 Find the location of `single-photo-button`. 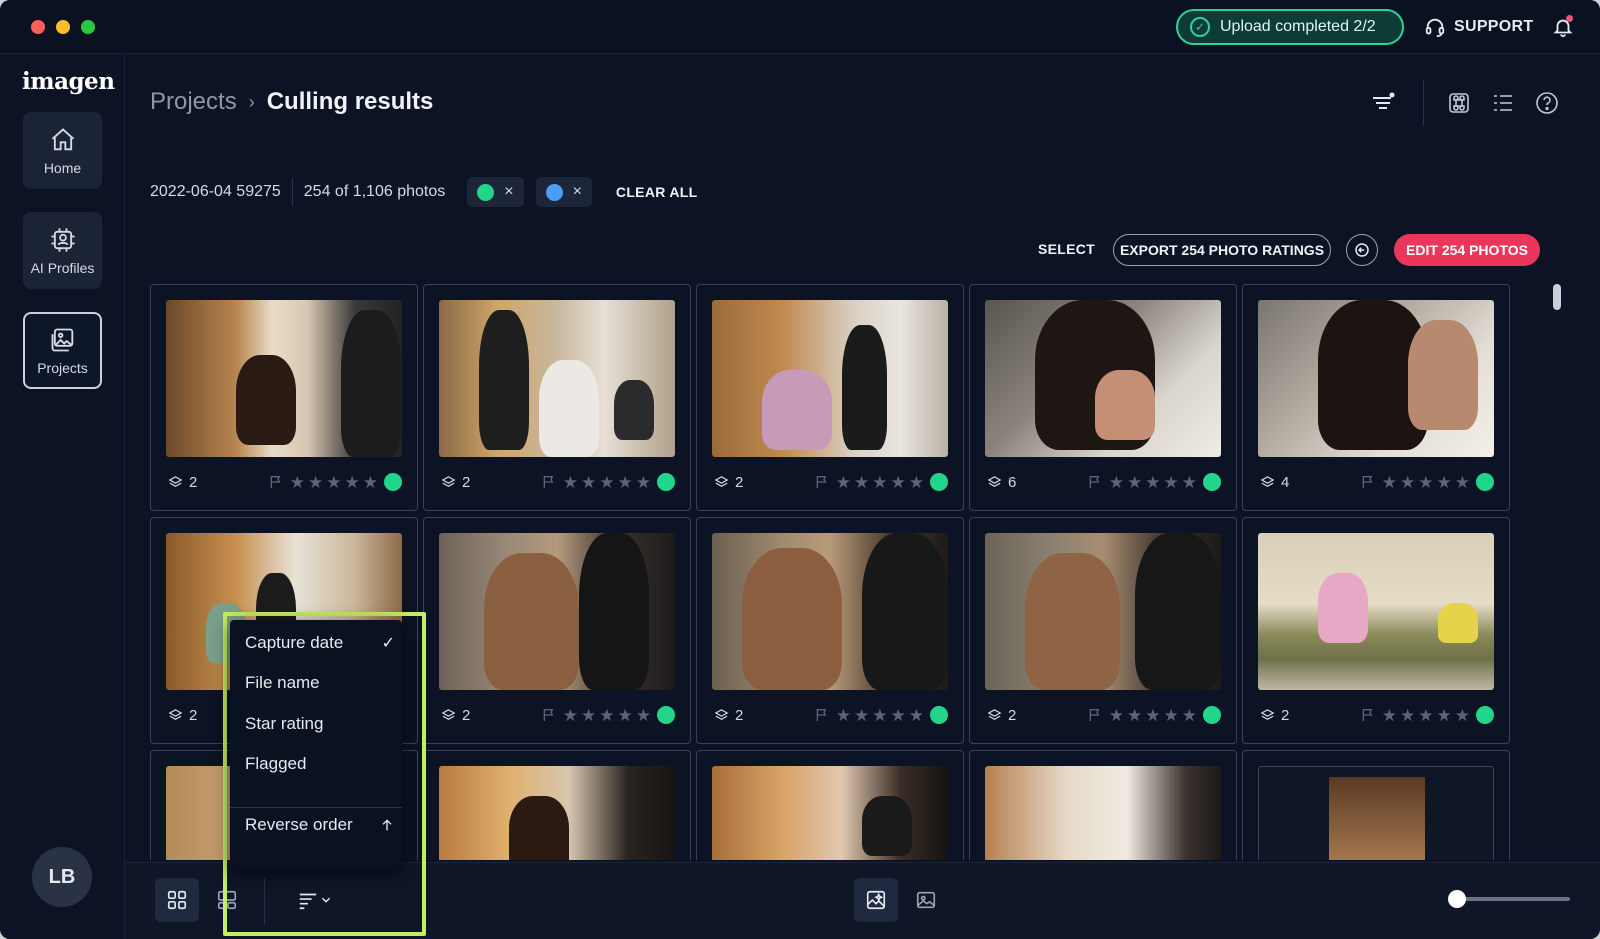

single-photo-button is located at coordinates (926, 900).